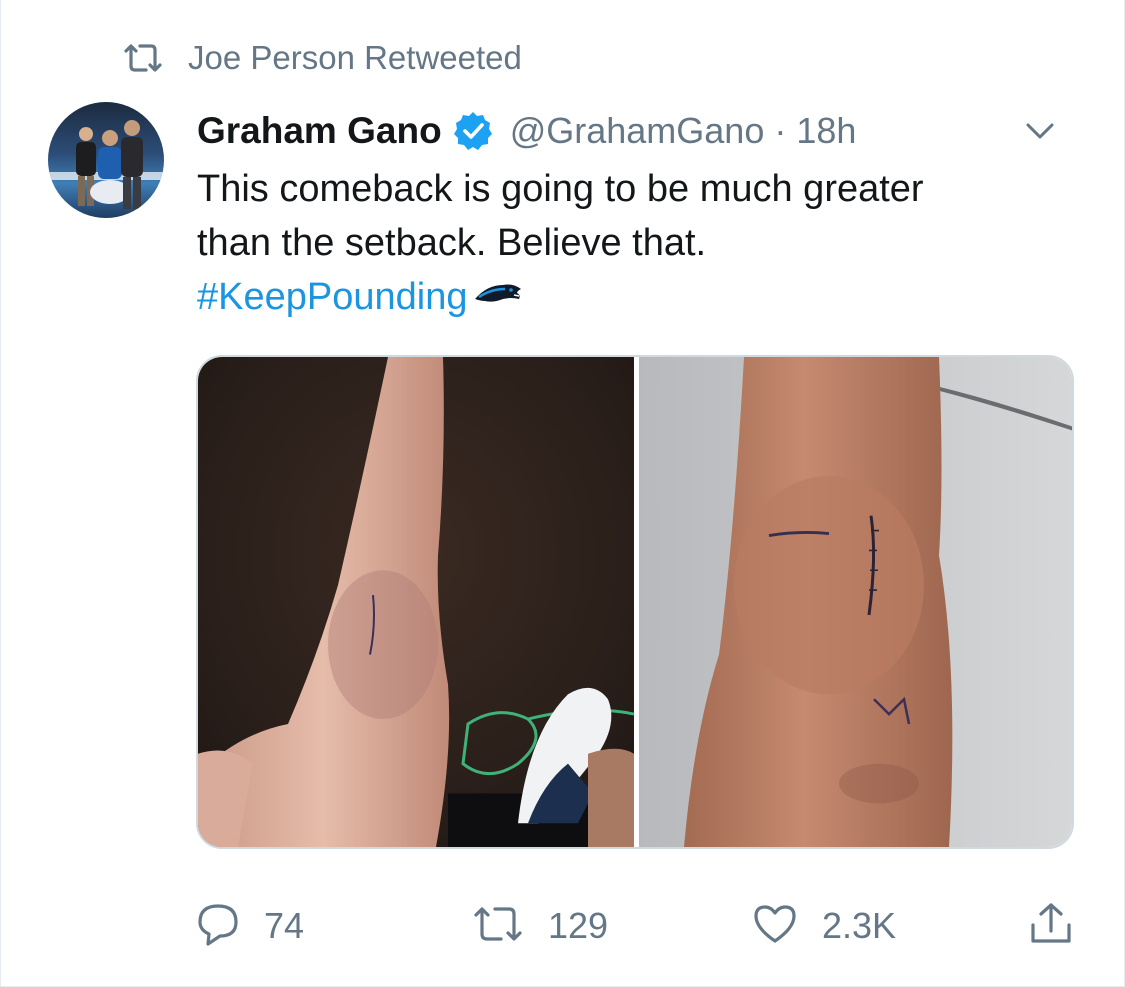 This screenshot has width=1125, height=987. I want to click on retweet-context-label: Joe Person Retweeted, so click(355, 58).